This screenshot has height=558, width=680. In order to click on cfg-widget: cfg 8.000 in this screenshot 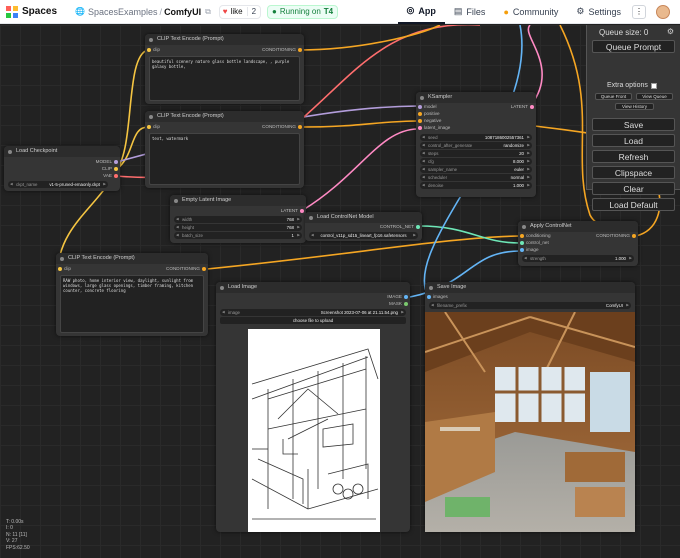, I will do `click(476, 161)`.